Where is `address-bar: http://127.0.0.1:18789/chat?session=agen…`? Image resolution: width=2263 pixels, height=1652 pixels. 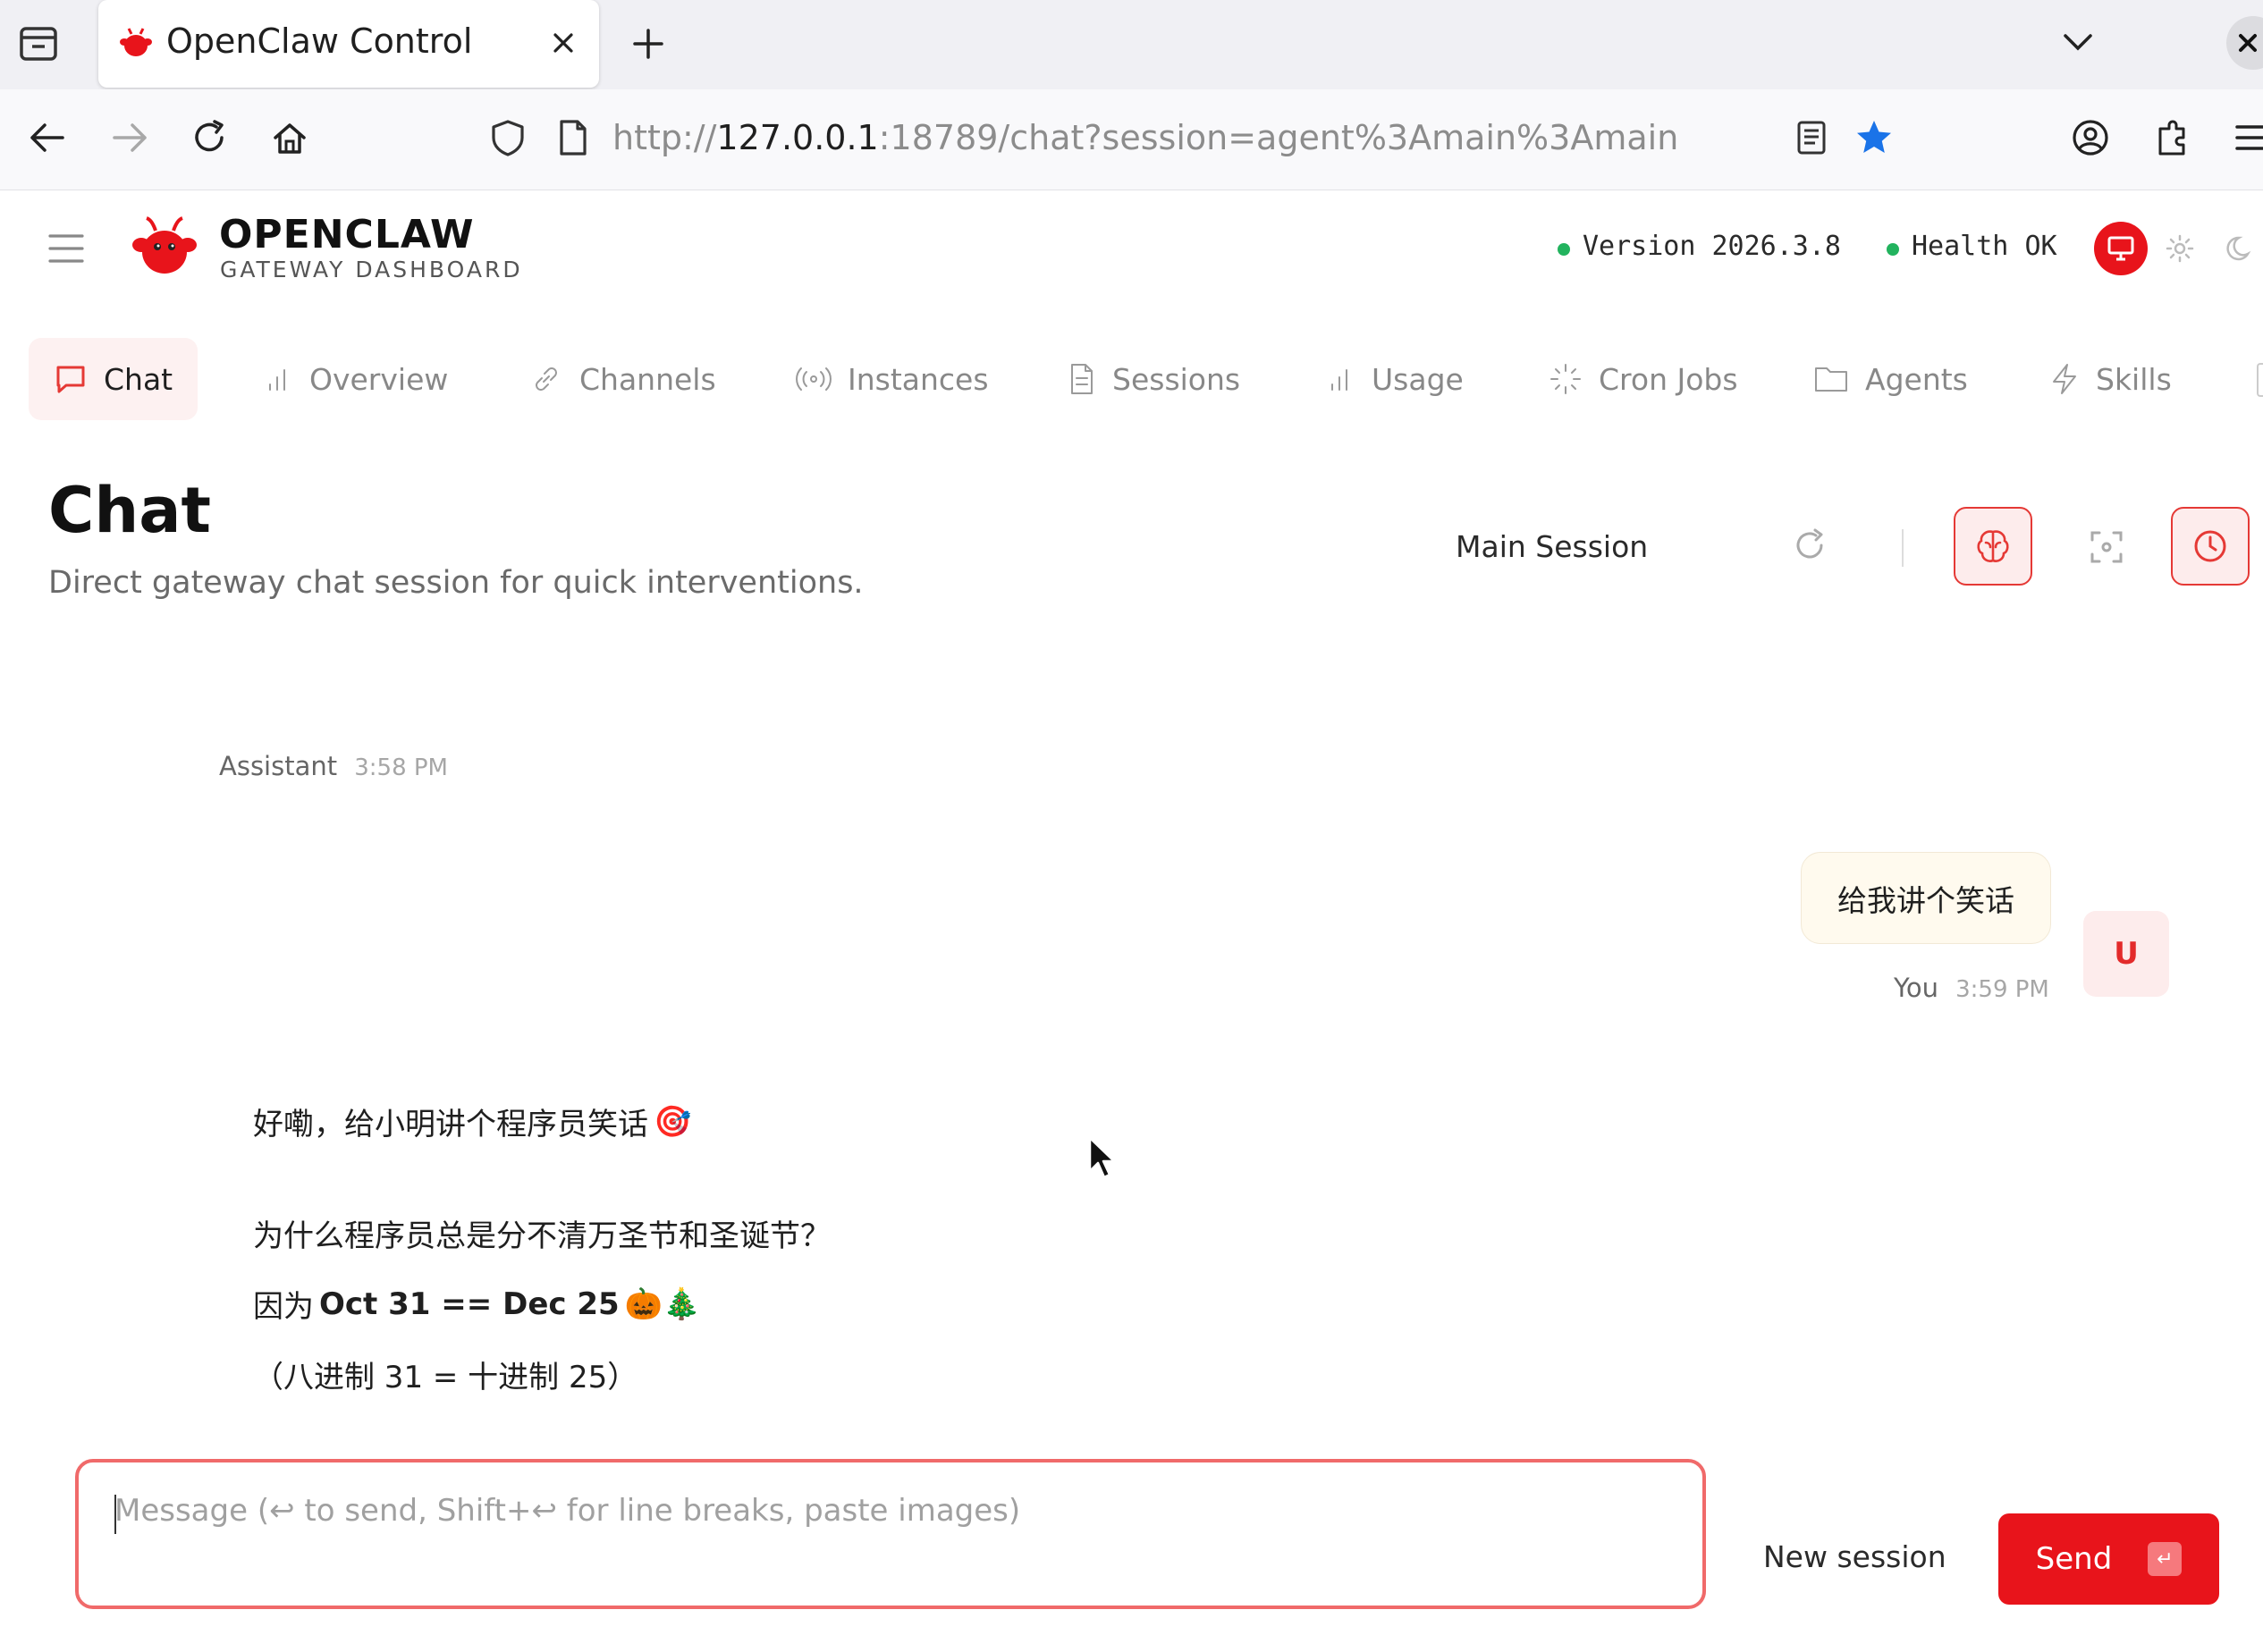
address-bar: http://127.0.0.1:18789/chat?session=agen… is located at coordinates (1145, 137).